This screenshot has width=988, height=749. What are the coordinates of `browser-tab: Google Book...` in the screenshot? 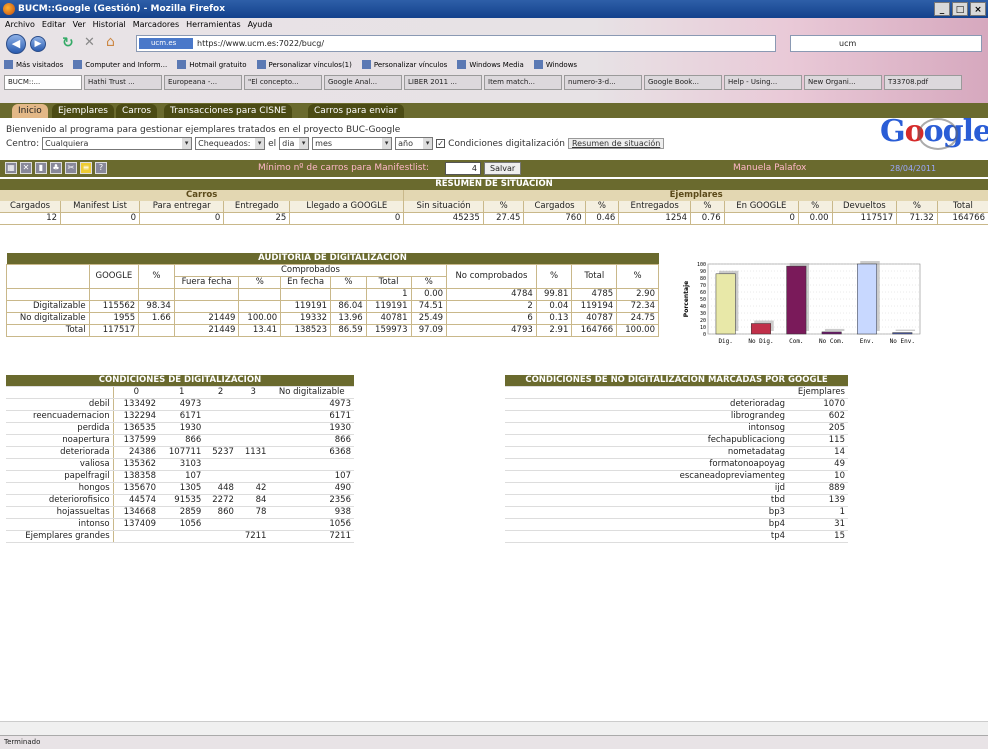 It's located at (683, 82).